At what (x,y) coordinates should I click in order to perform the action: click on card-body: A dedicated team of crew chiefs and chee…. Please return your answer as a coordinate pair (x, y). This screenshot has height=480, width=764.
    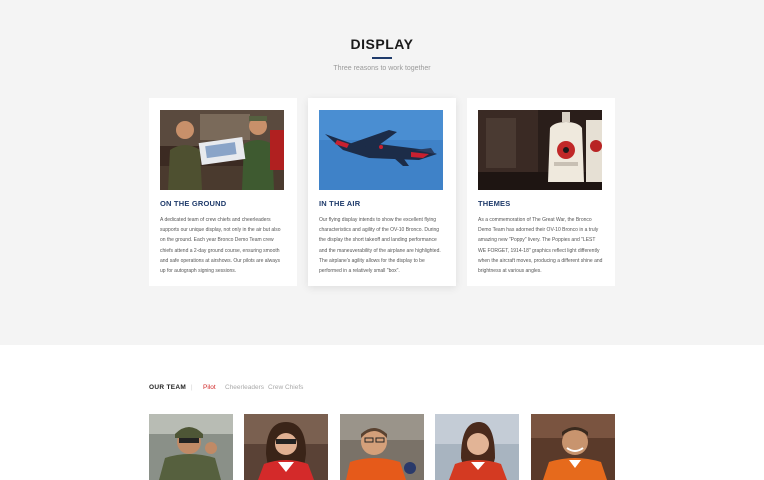
    Looking at the image, I should click on (220, 246).